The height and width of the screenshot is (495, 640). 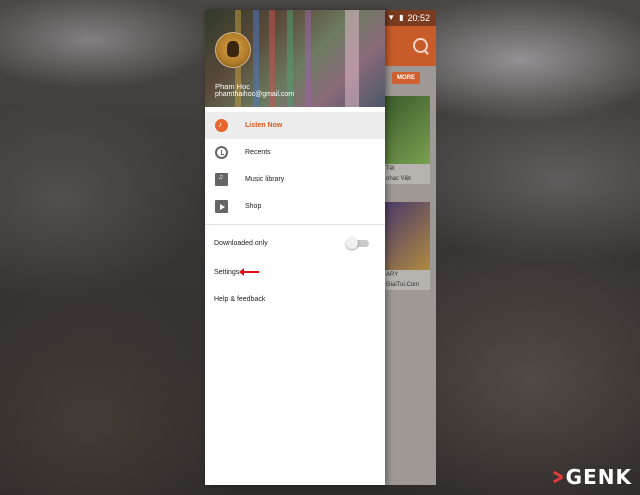 I want to click on headphones-icon, so click(x=221, y=125).